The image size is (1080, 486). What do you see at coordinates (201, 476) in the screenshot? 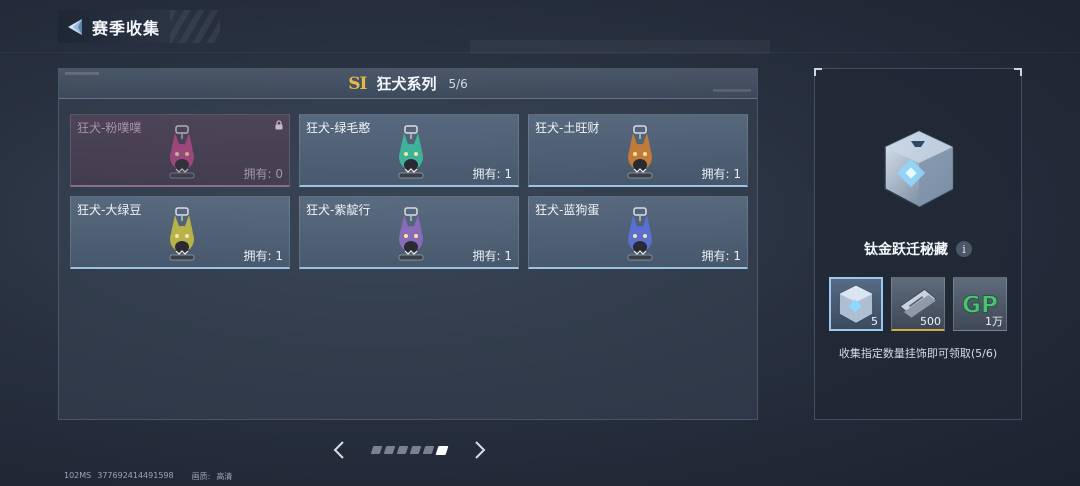
I see `quality-label: 画质:` at bounding box center [201, 476].